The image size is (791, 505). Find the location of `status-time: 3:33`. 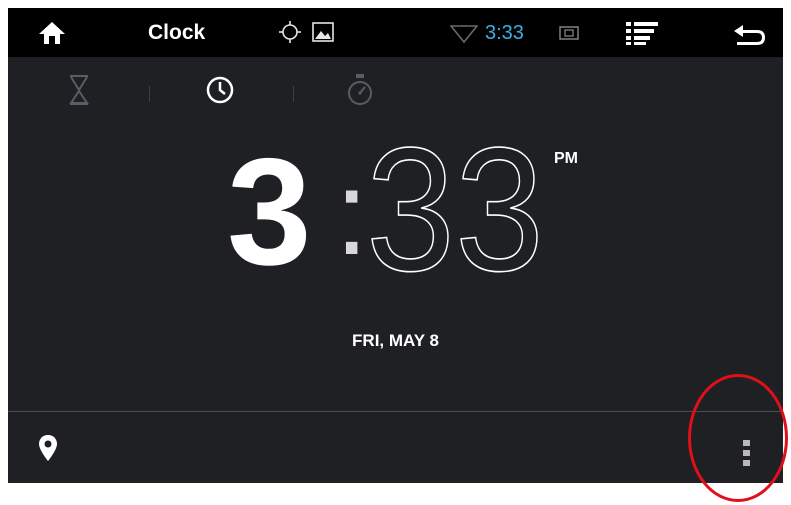

status-time: 3:33 is located at coordinates (504, 32).